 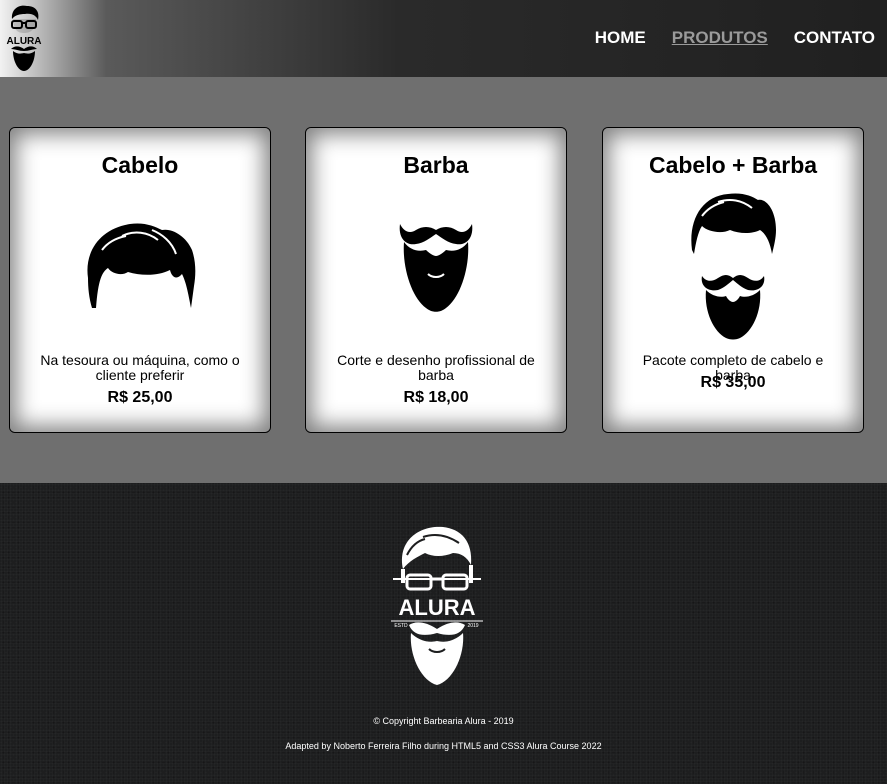 What do you see at coordinates (733, 382) in the screenshot?
I see `product-price: R$ 35,00` at bounding box center [733, 382].